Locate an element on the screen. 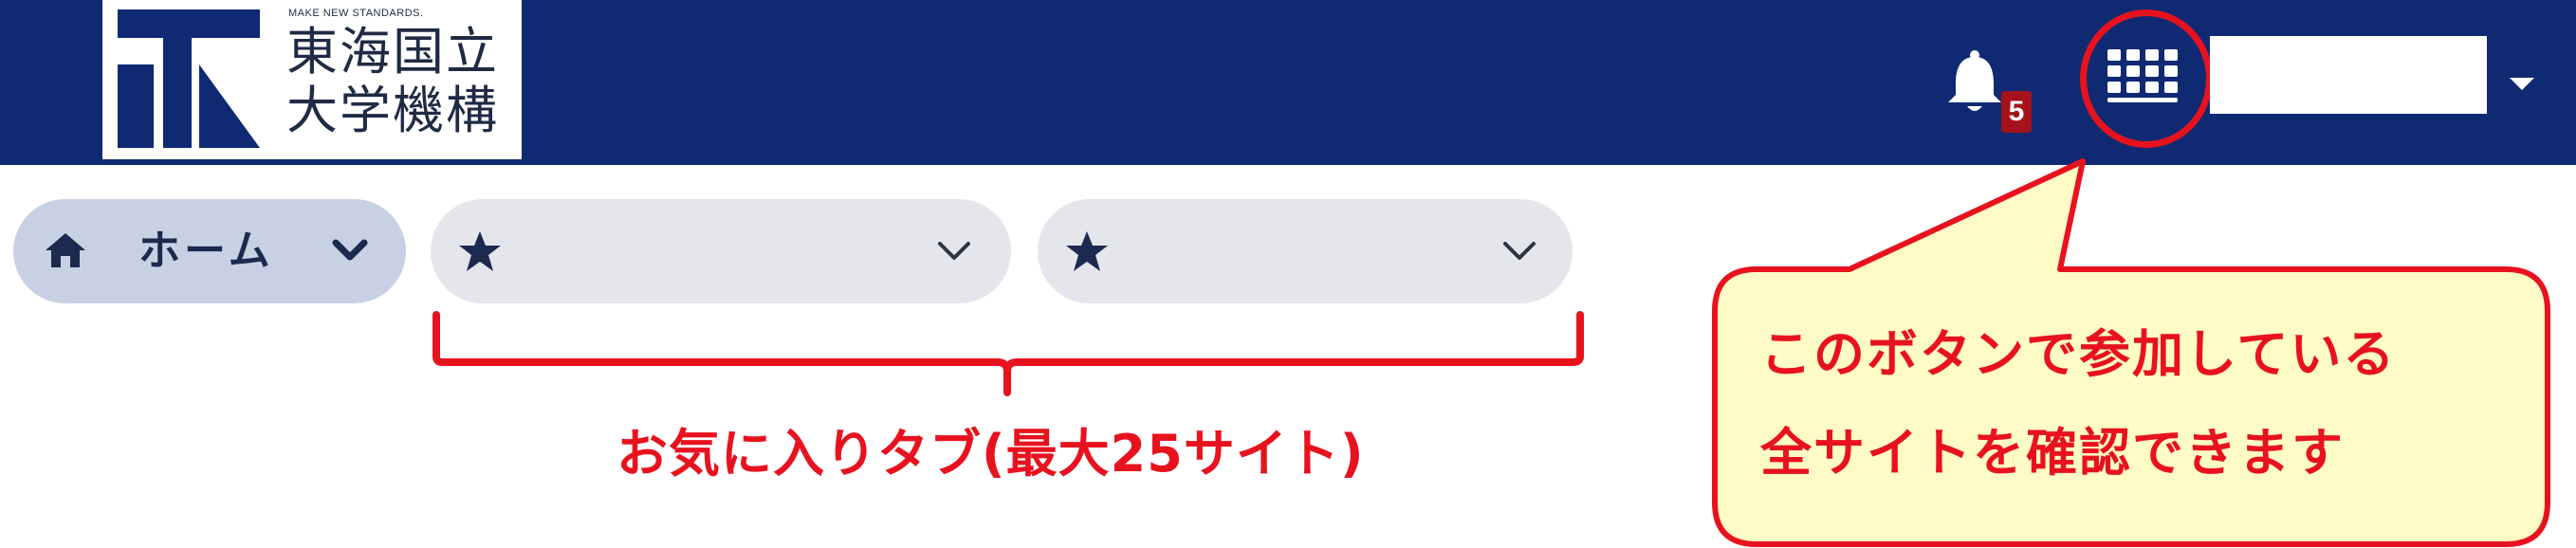 This screenshot has height=548, width=2576. logo-mark-icon is located at coordinates (189, 78).